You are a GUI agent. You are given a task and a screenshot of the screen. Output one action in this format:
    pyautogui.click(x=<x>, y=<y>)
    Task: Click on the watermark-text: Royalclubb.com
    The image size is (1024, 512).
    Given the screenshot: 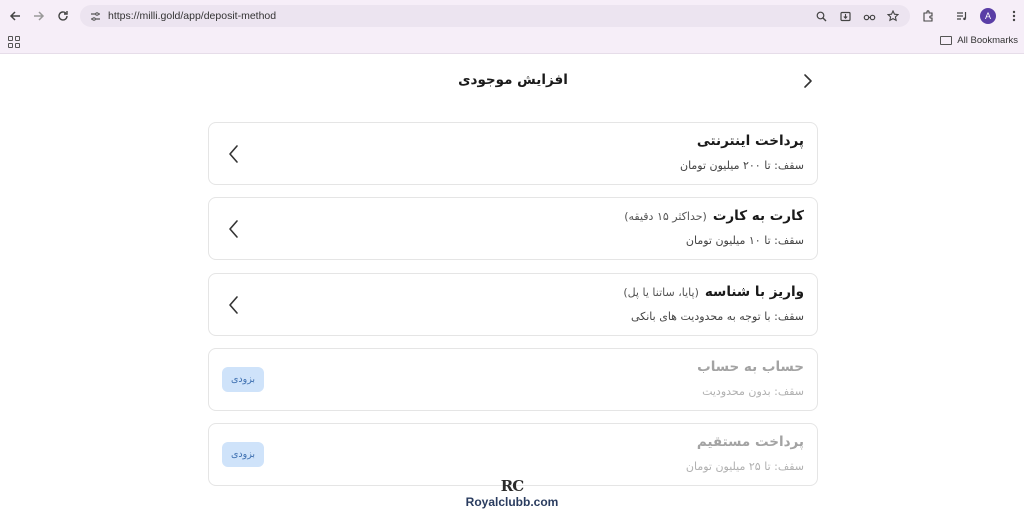 What is the action you would take?
    pyautogui.click(x=512, y=502)
    